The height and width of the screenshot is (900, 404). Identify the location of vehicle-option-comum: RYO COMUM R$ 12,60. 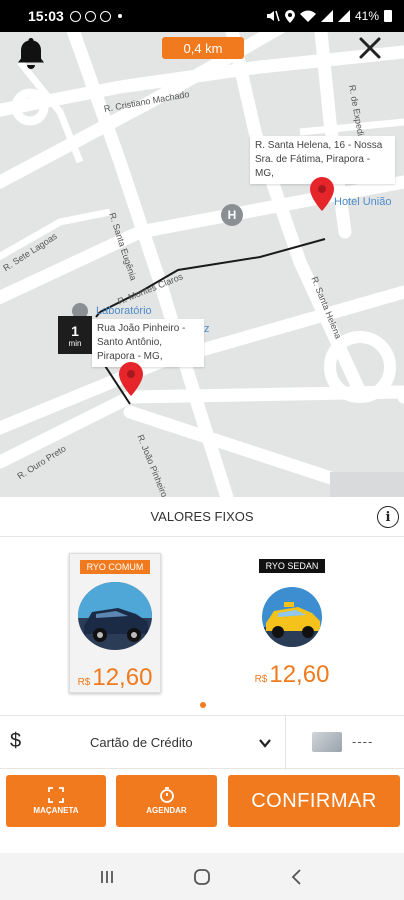
(115, 623).